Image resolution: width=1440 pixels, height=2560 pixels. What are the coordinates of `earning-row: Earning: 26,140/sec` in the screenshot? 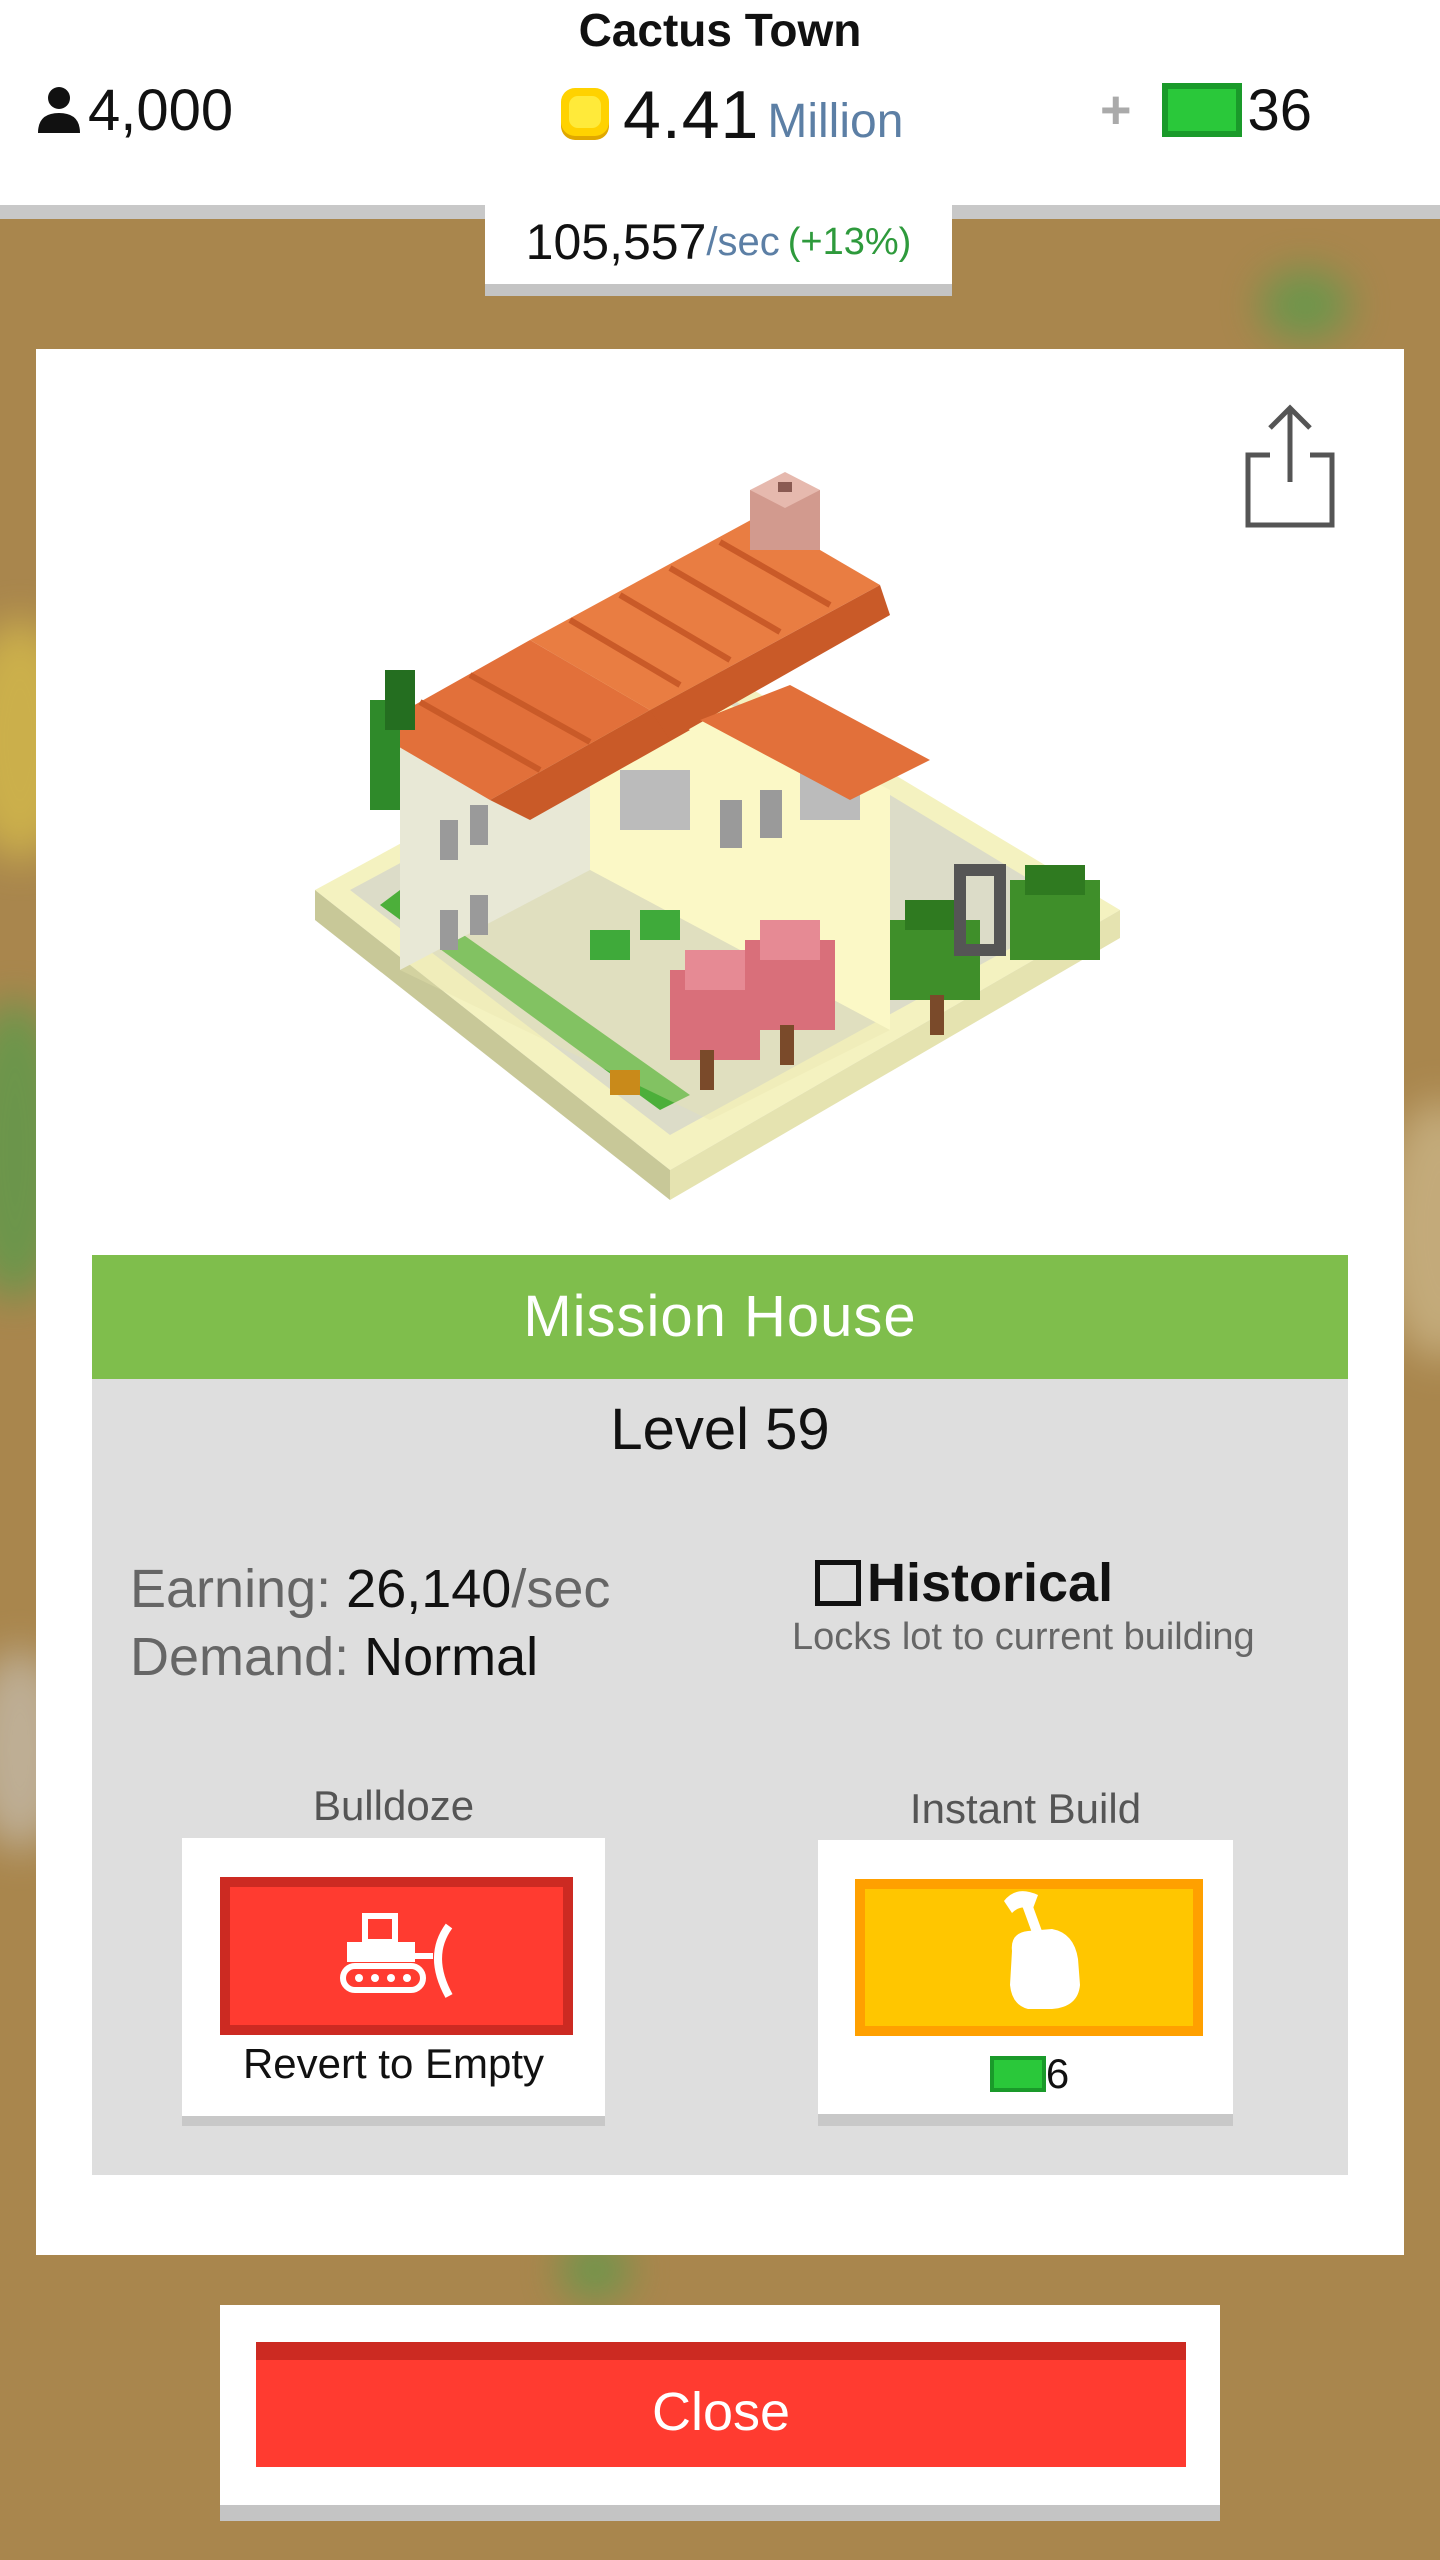 It's located at (370, 1589).